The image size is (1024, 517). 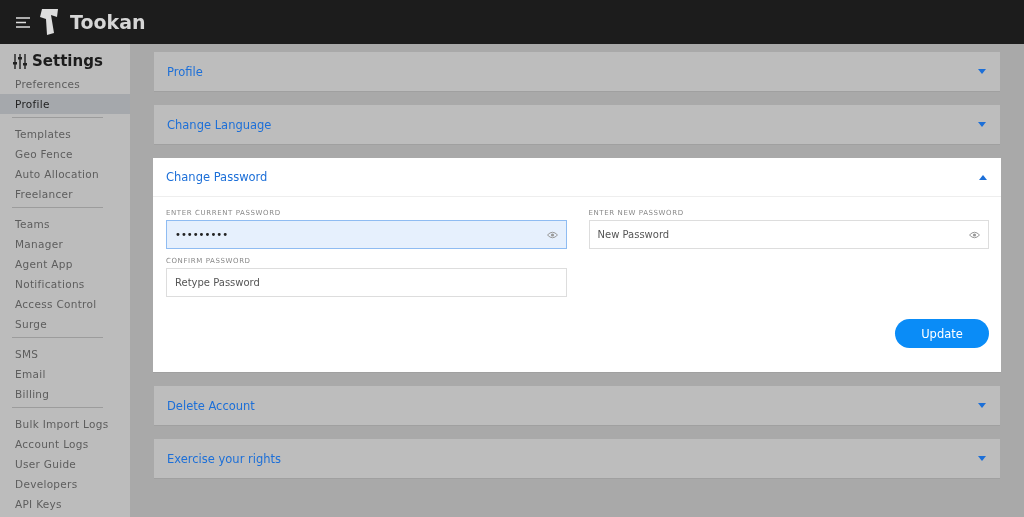 What do you see at coordinates (65, 504) in the screenshot?
I see `sidebar-item: API Keys` at bounding box center [65, 504].